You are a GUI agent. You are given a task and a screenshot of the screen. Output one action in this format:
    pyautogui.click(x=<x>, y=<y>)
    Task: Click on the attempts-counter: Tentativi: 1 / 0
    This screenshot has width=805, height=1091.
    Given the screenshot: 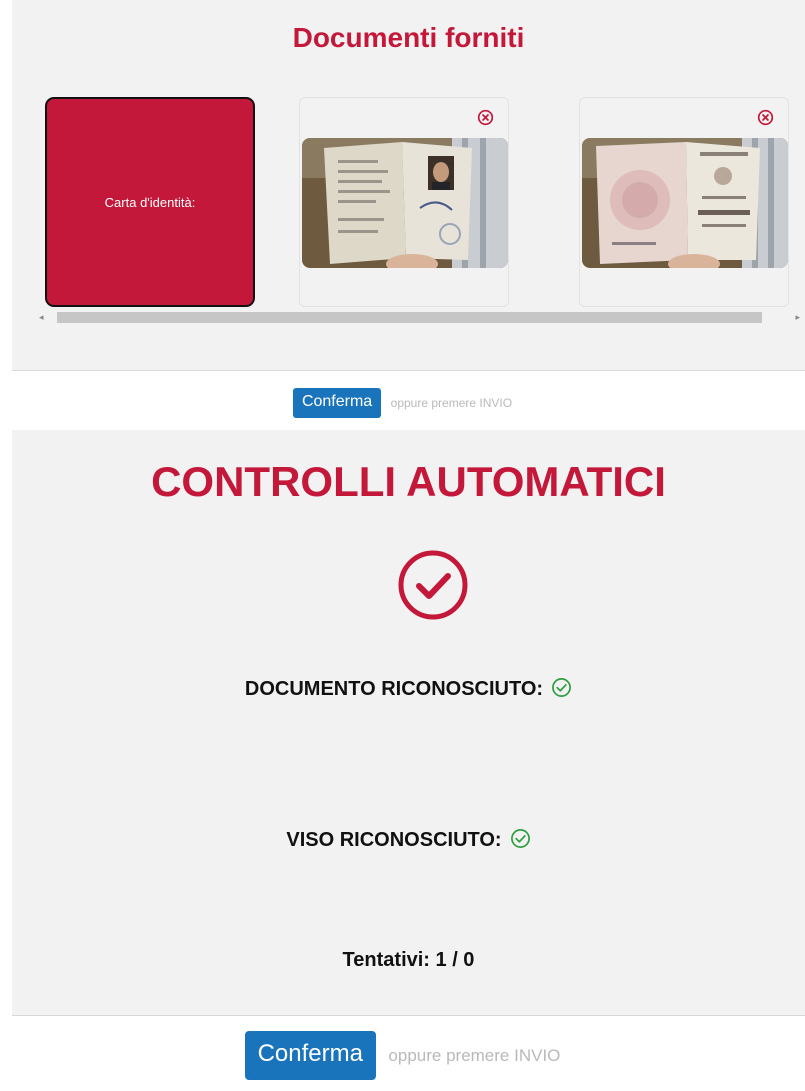 What is the action you would take?
    pyautogui.click(x=408, y=960)
    